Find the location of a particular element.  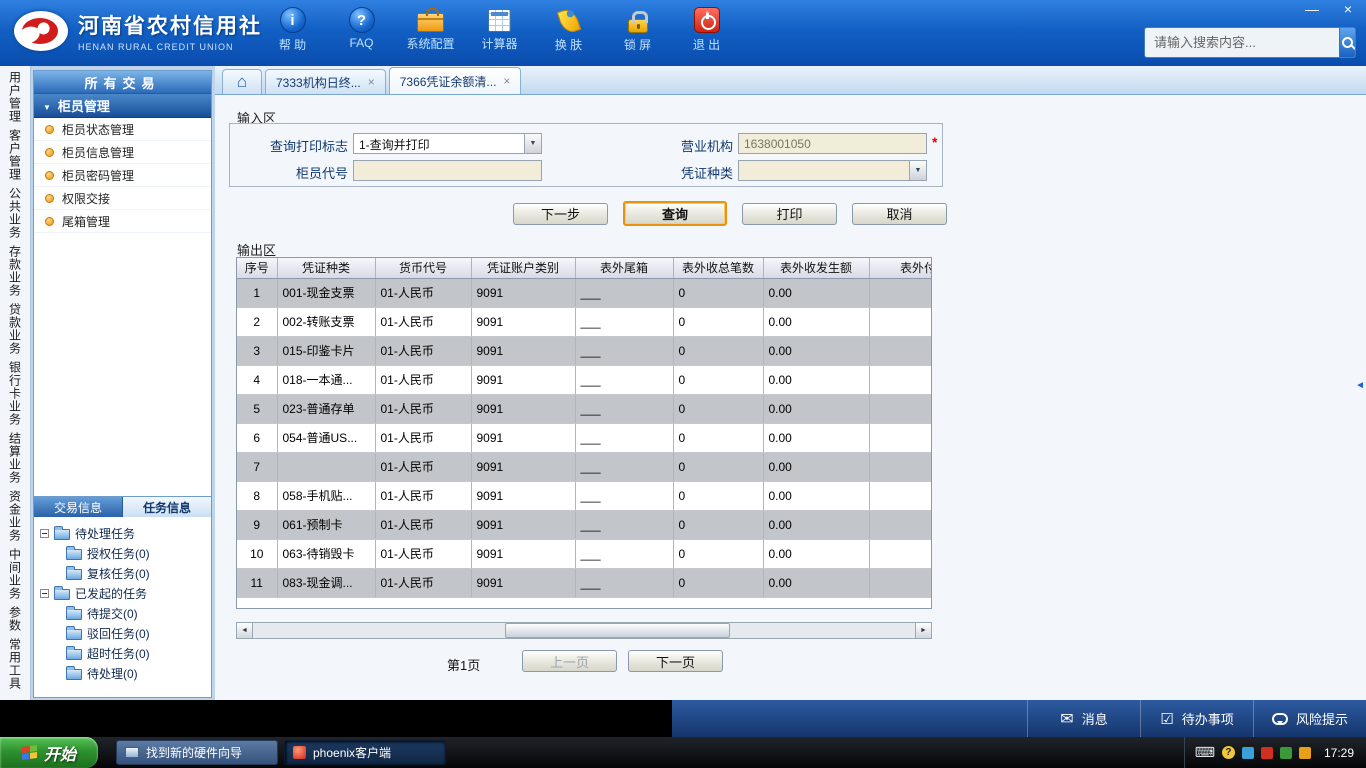

sidebar-item: 柜员信息管理 is located at coordinates (122, 152).